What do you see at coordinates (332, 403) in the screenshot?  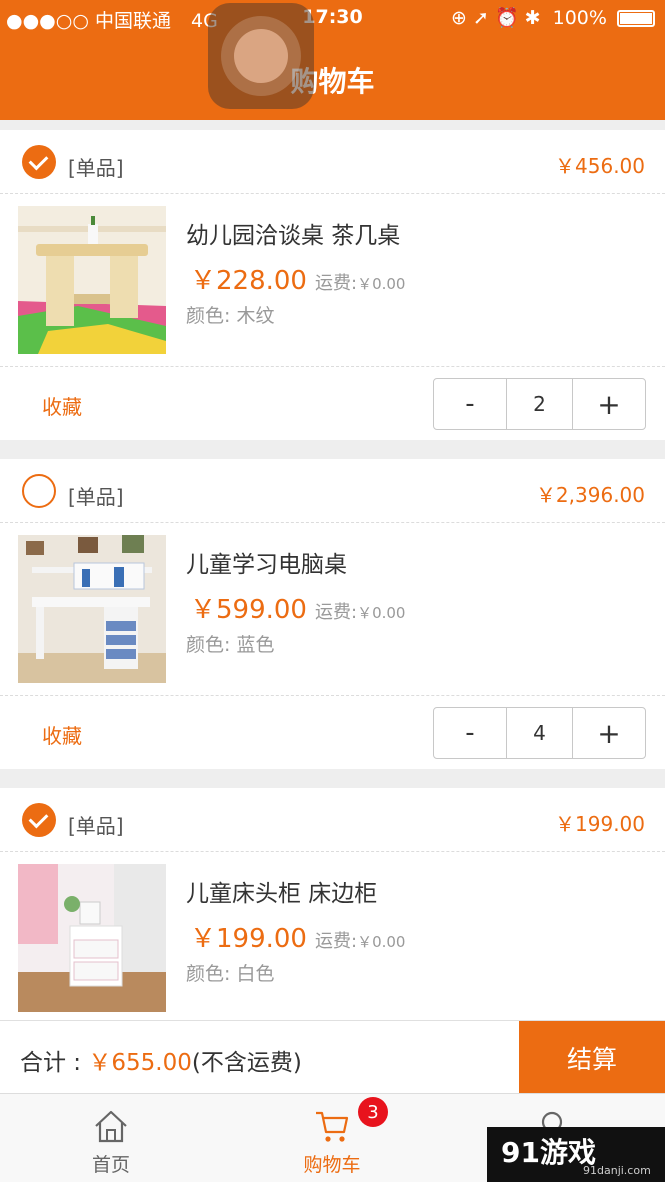 I see `cart-item-footer: 收藏 - 2 +` at bounding box center [332, 403].